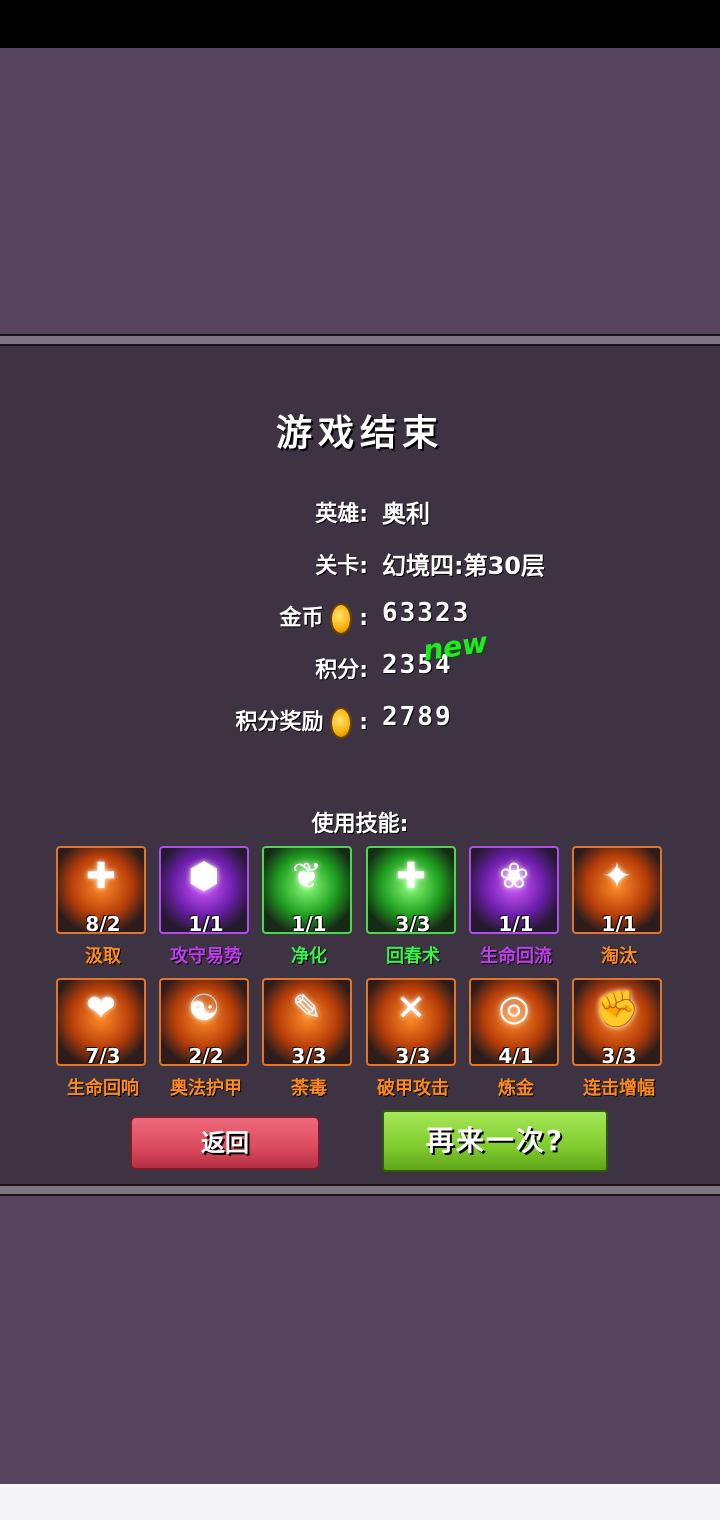 This screenshot has width=720, height=1520. I want to click on reward-row: 积分奖励 : 2789, so click(360, 718).